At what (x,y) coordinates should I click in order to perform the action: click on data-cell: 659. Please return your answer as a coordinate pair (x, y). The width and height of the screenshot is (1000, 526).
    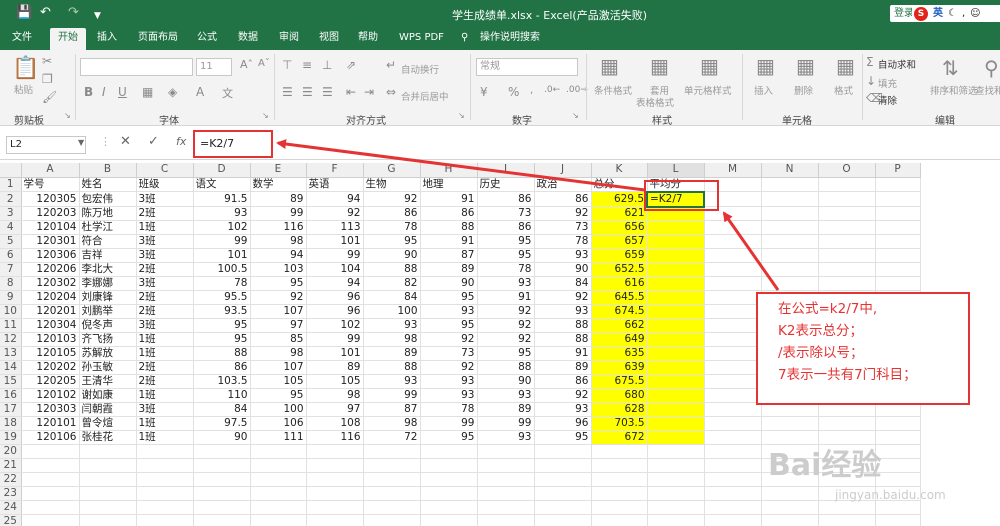
    Looking at the image, I should click on (619, 255).